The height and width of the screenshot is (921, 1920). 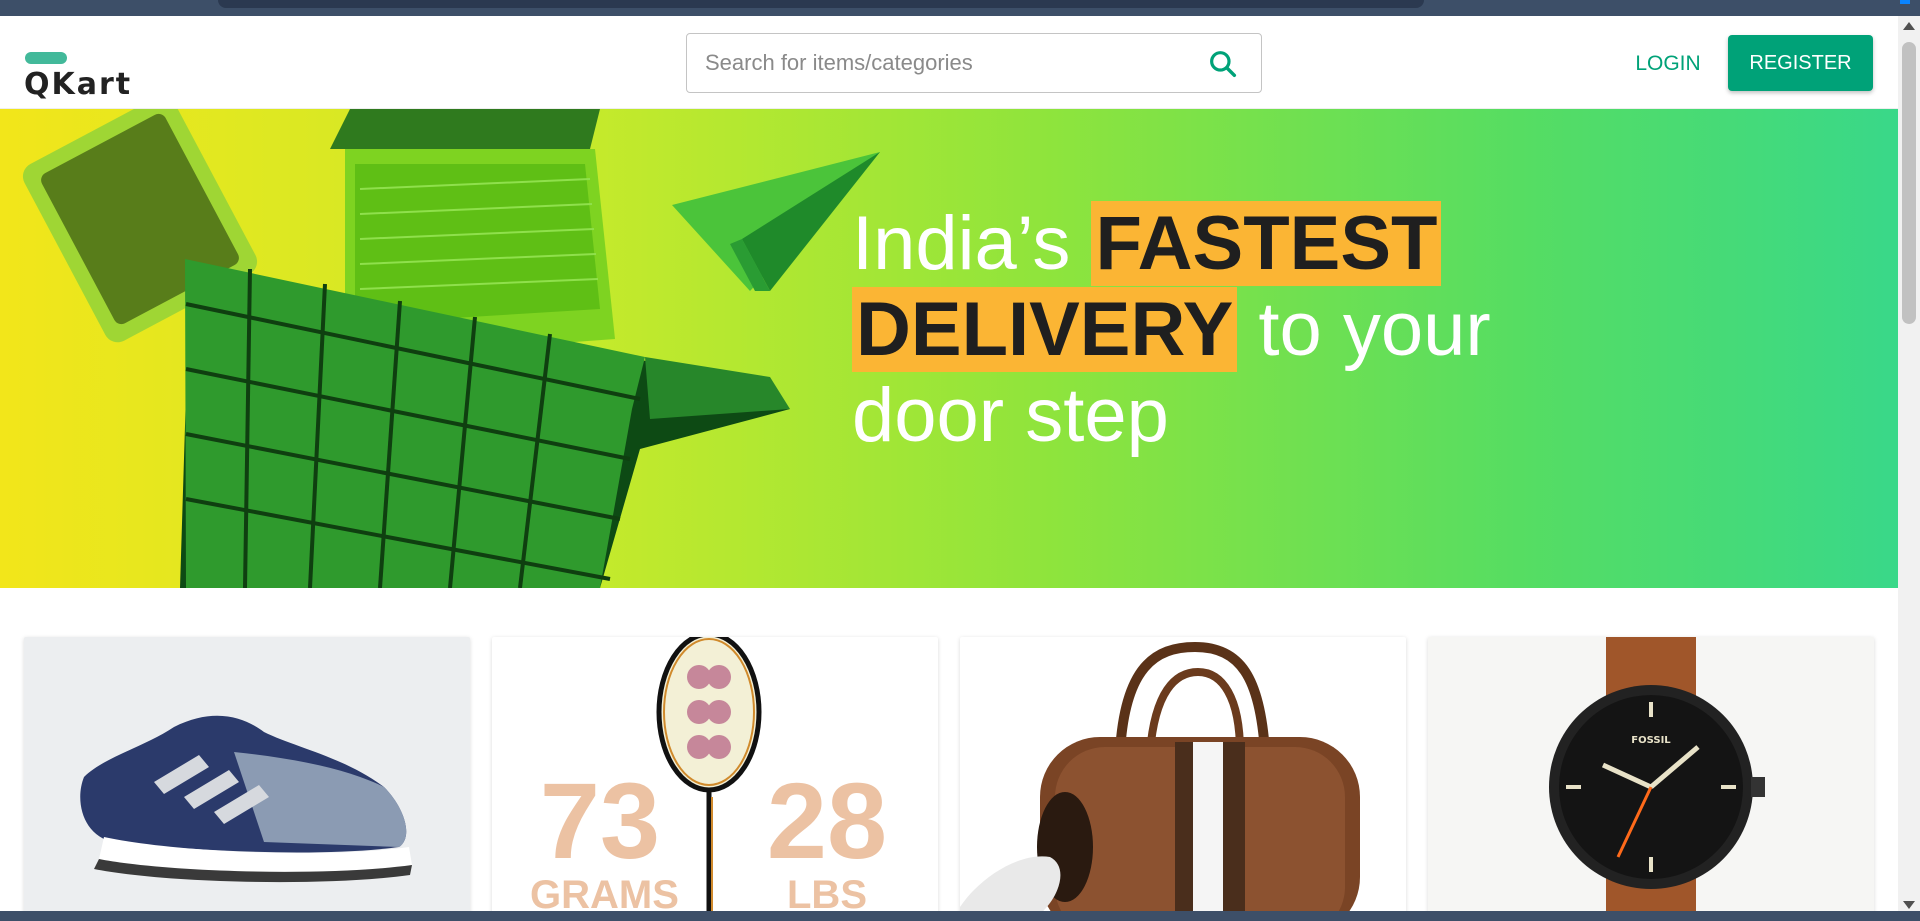 I want to click on racket-weight-unit: GRAMS, so click(x=604, y=895).